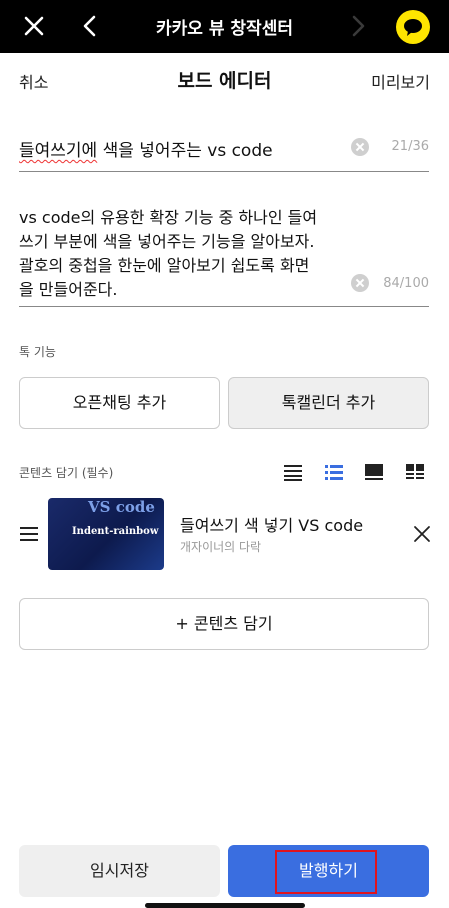  What do you see at coordinates (119, 871) in the screenshot?
I see `save-draft-button: 임시저장` at bounding box center [119, 871].